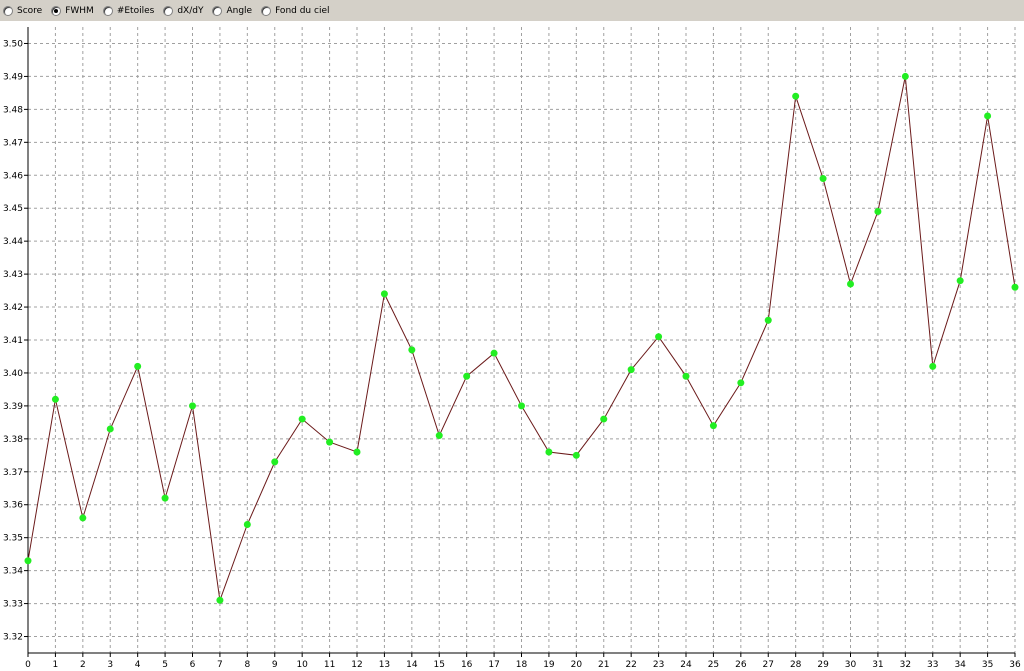  I want to click on x-tick-label: 21, so click(603, 665).